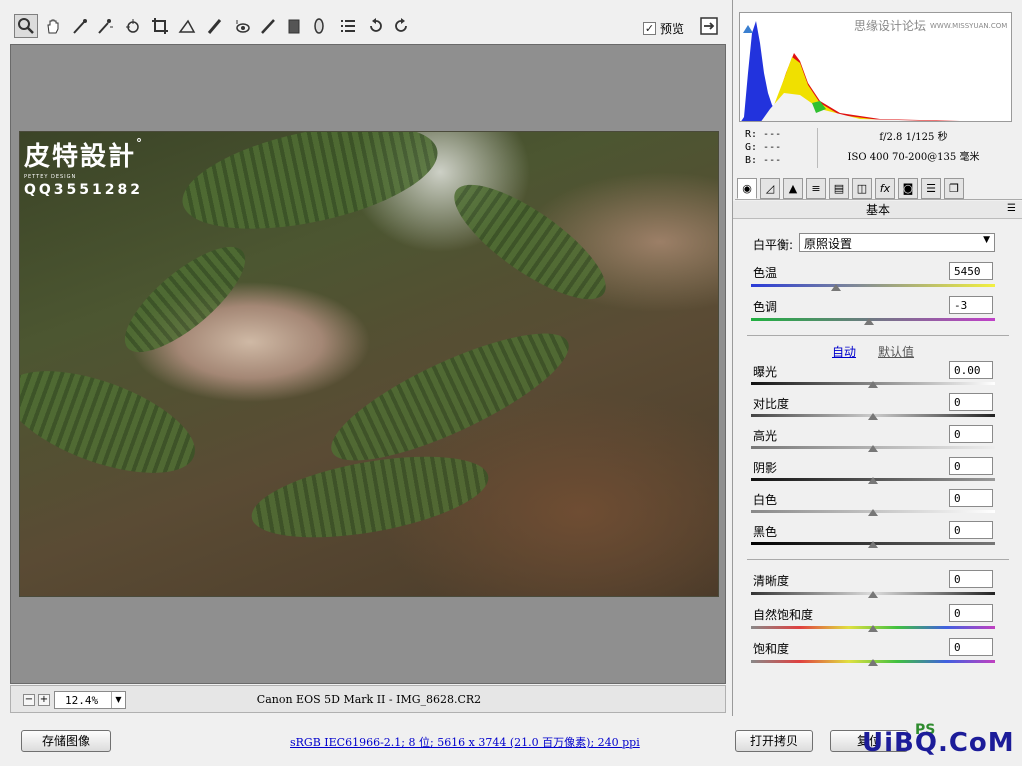  What do you see at coordinates (873, 384) in the screenshot?
I see `exposure-slider-knob` at bounding box center [873, 384].